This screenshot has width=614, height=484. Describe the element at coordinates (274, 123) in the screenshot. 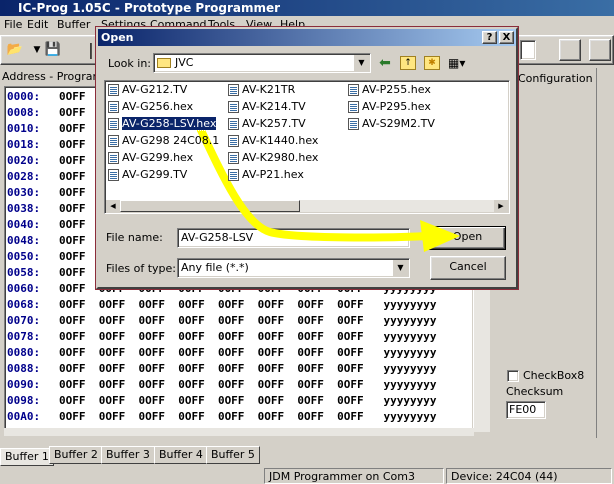

I see `file-item-name: AV-K257.TV` at that location.